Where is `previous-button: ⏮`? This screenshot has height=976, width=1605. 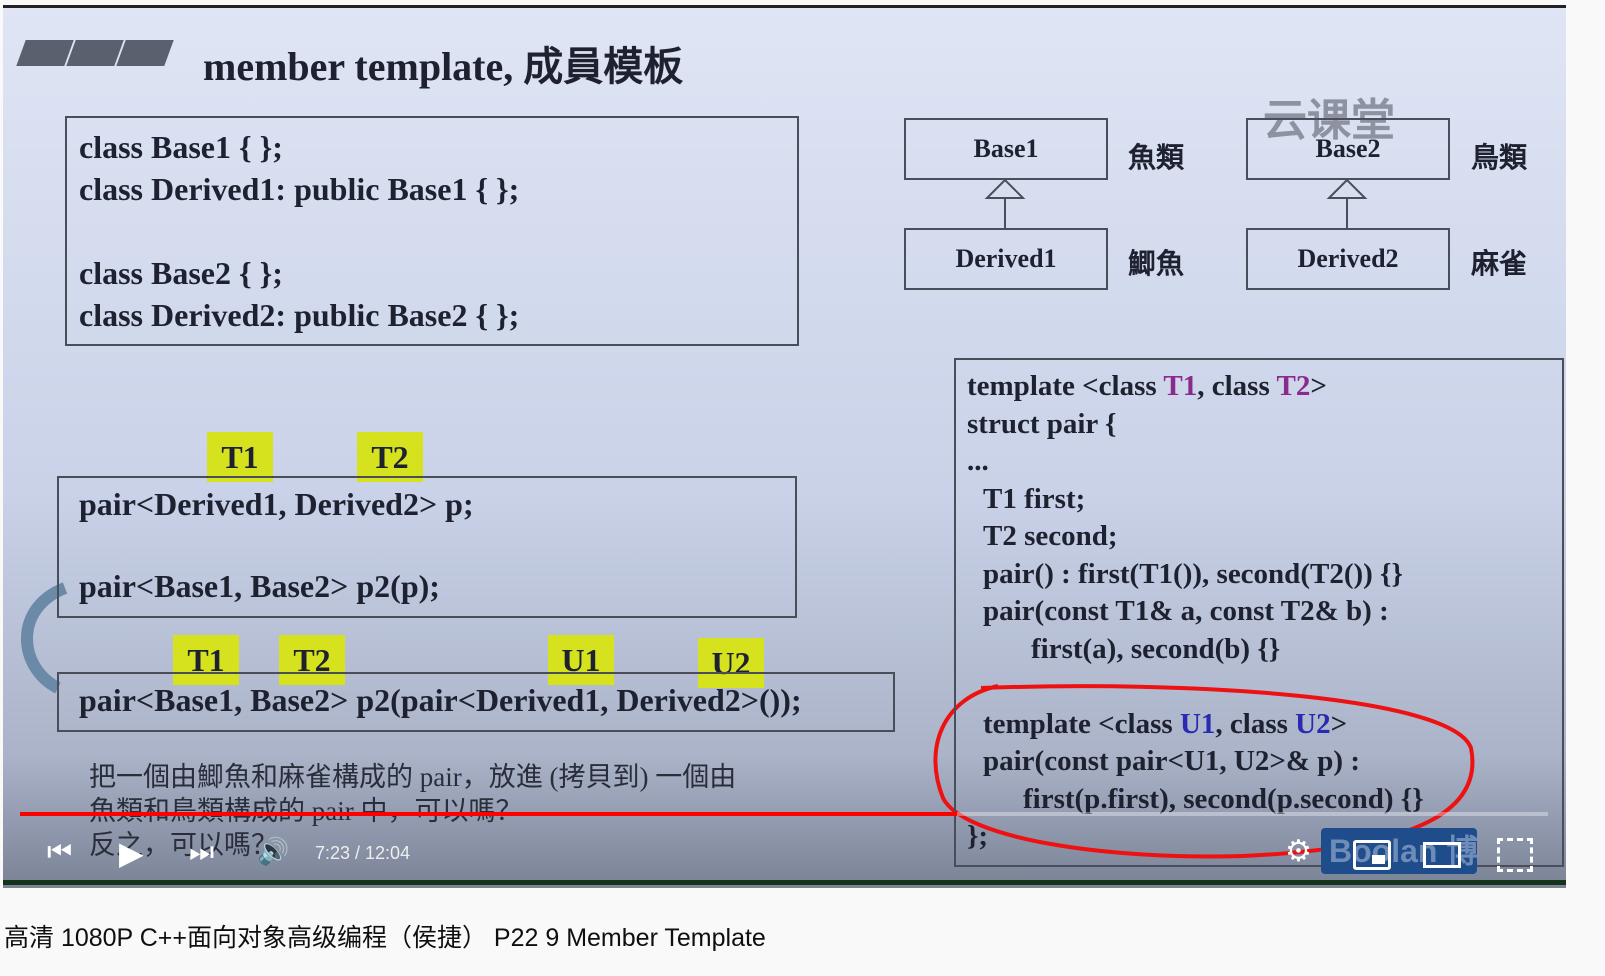
previous-button: ⏮ is located at coordinates (59, 852).